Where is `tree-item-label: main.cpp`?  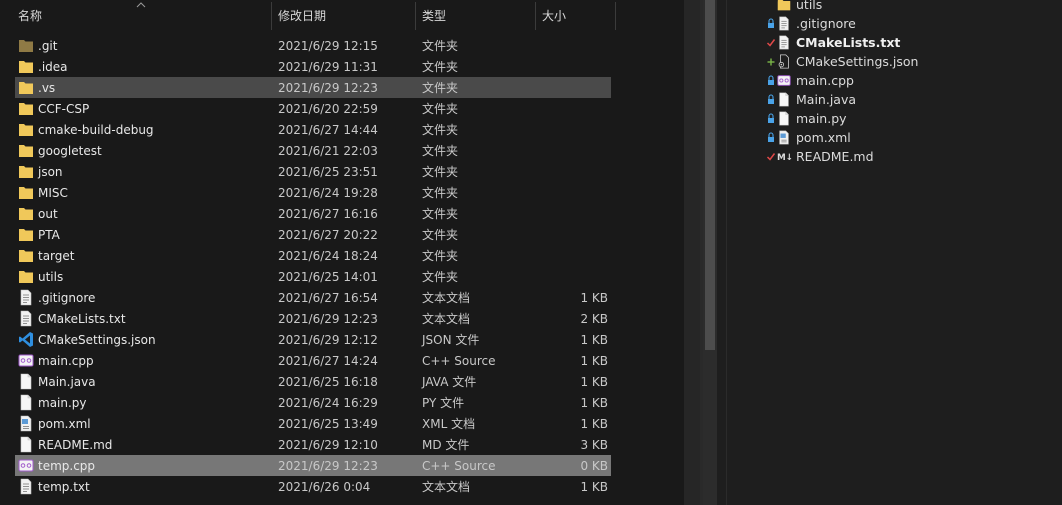 tree-item-label: main.cpp is located at coordinates (825, 80).